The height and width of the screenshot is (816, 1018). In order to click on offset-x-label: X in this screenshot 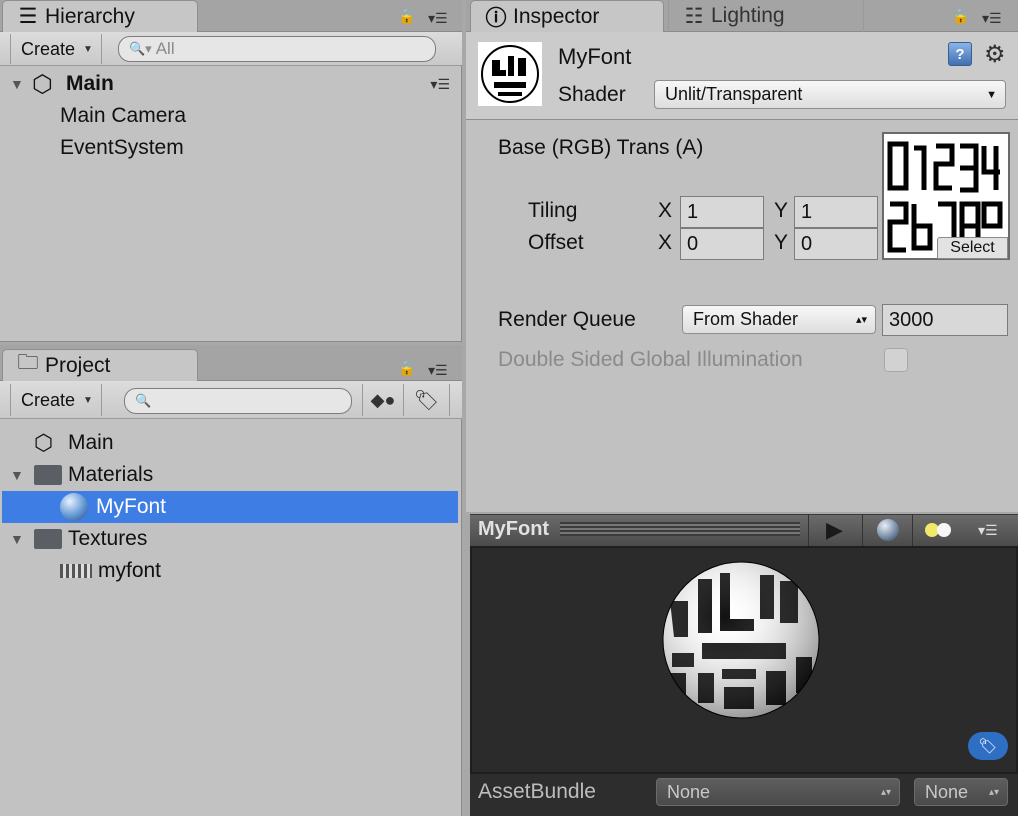, I will do `click(665, 242)`.